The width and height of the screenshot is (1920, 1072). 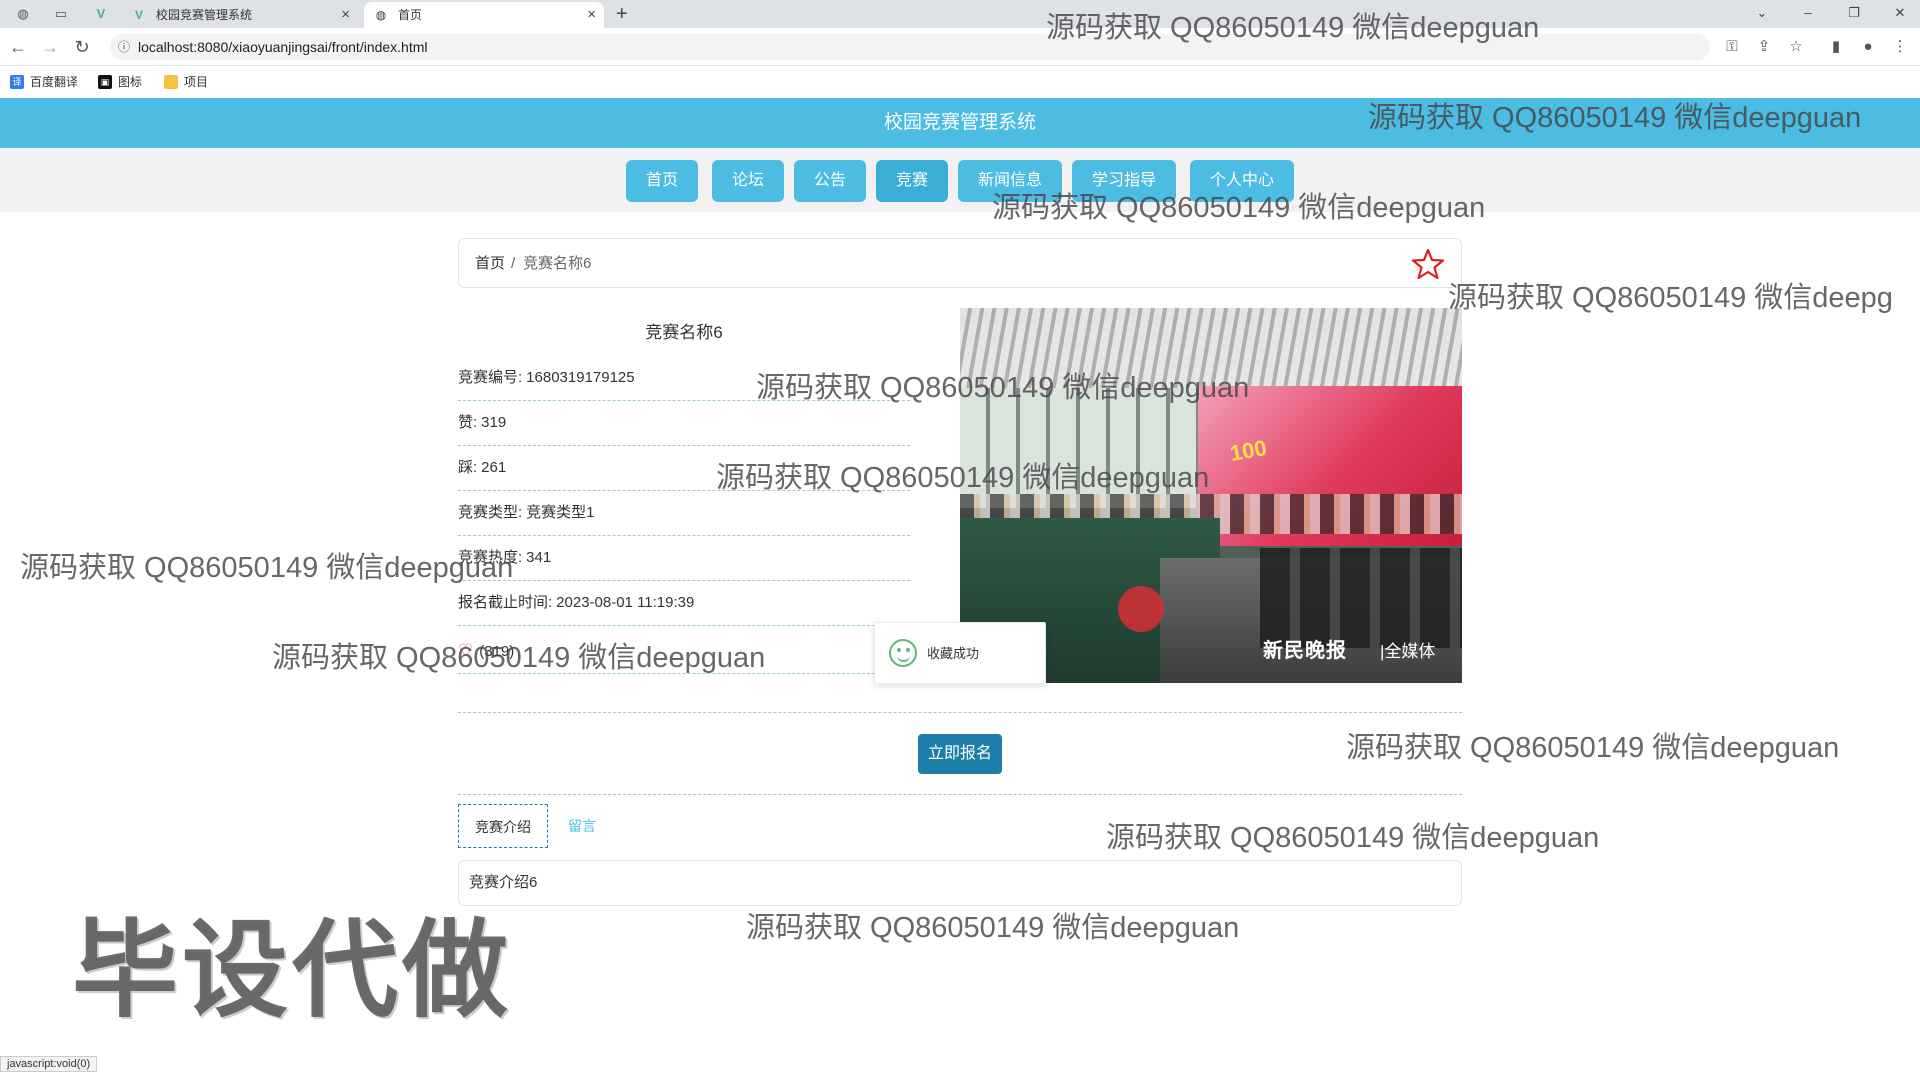 What do you see at coordinates (171, 82) in the screenshot?
I see `folder-icon` at bounding box center [171, 82].